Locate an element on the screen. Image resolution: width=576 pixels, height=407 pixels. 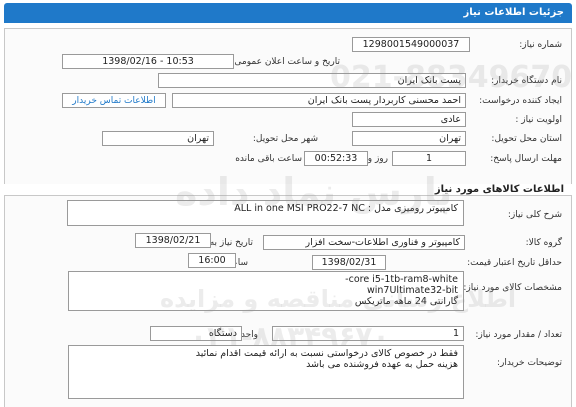
priority-label: اولویت نیاز : is located at coordinates (538, 120).